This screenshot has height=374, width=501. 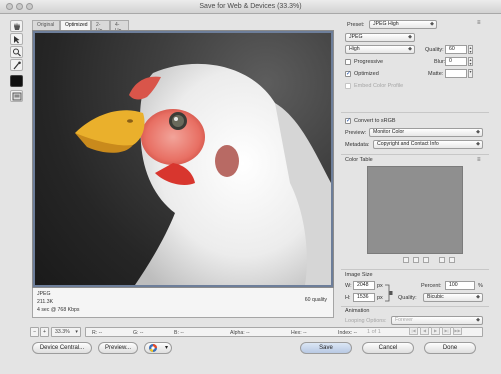 I want to click on width-unit: px, so click(x=380, y=286).